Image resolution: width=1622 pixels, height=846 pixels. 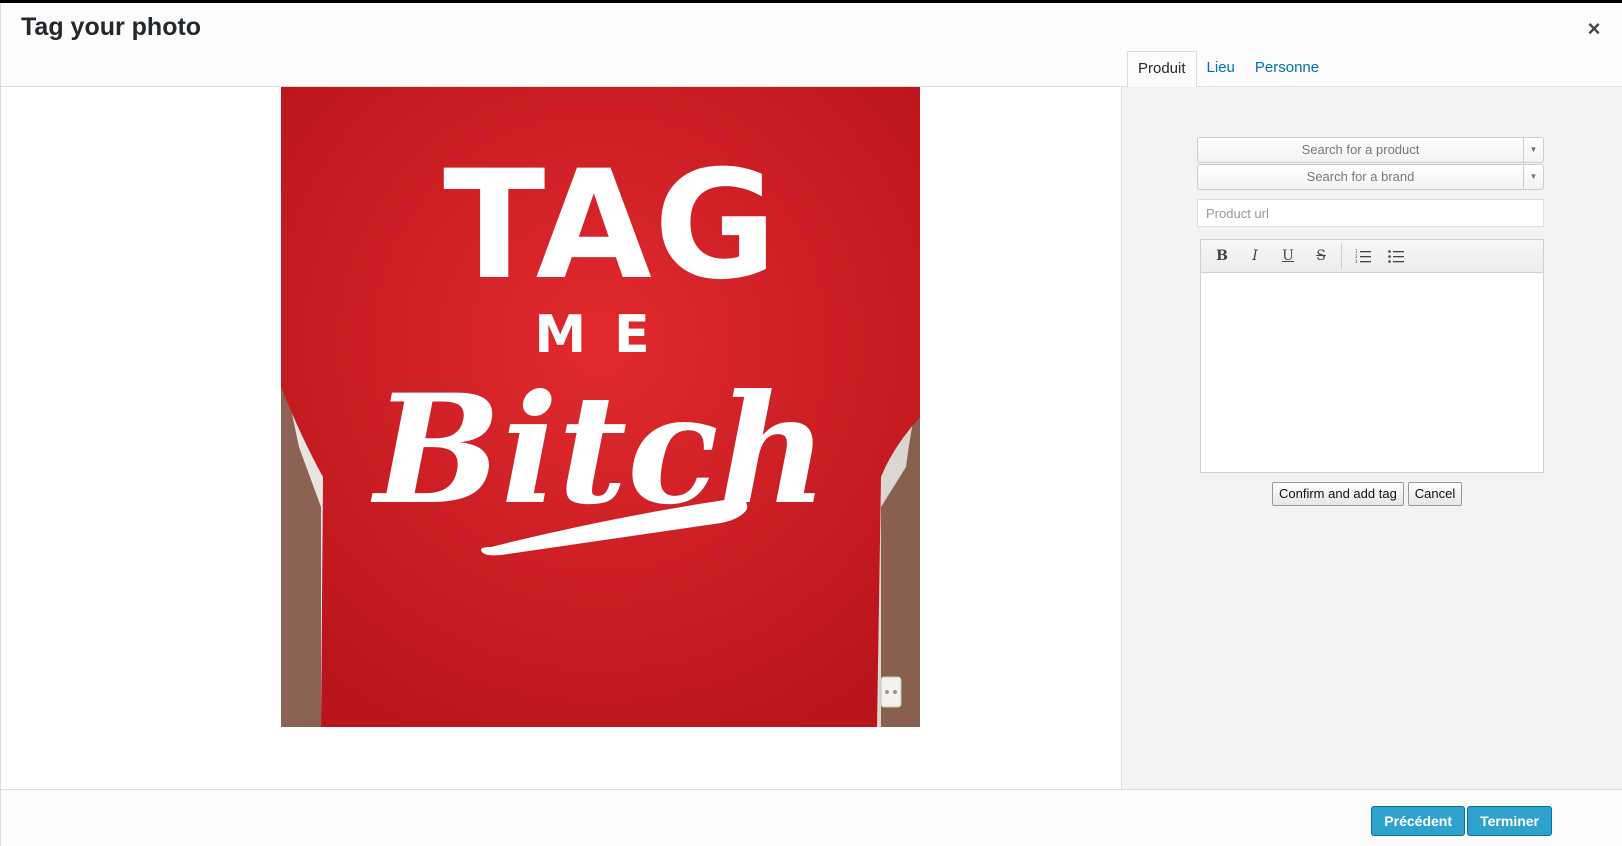 What do you see at coordinates (1255, 256) in the screenshot?
I see `italic-button: I` at bounding box center [1255, 256].